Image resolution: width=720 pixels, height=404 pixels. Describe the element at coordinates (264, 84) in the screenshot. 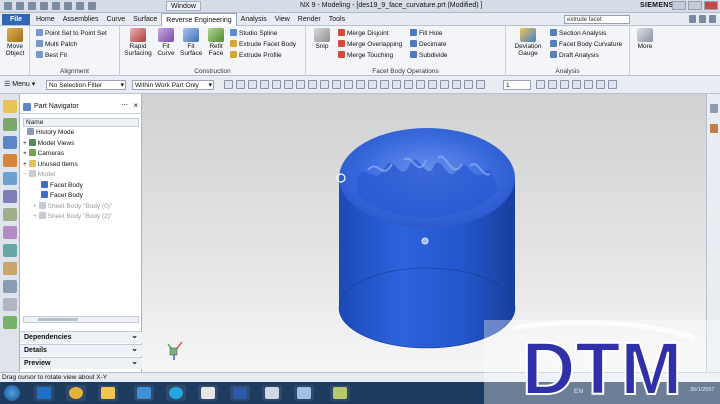

I see `snap-endpoint-icon` at that location.